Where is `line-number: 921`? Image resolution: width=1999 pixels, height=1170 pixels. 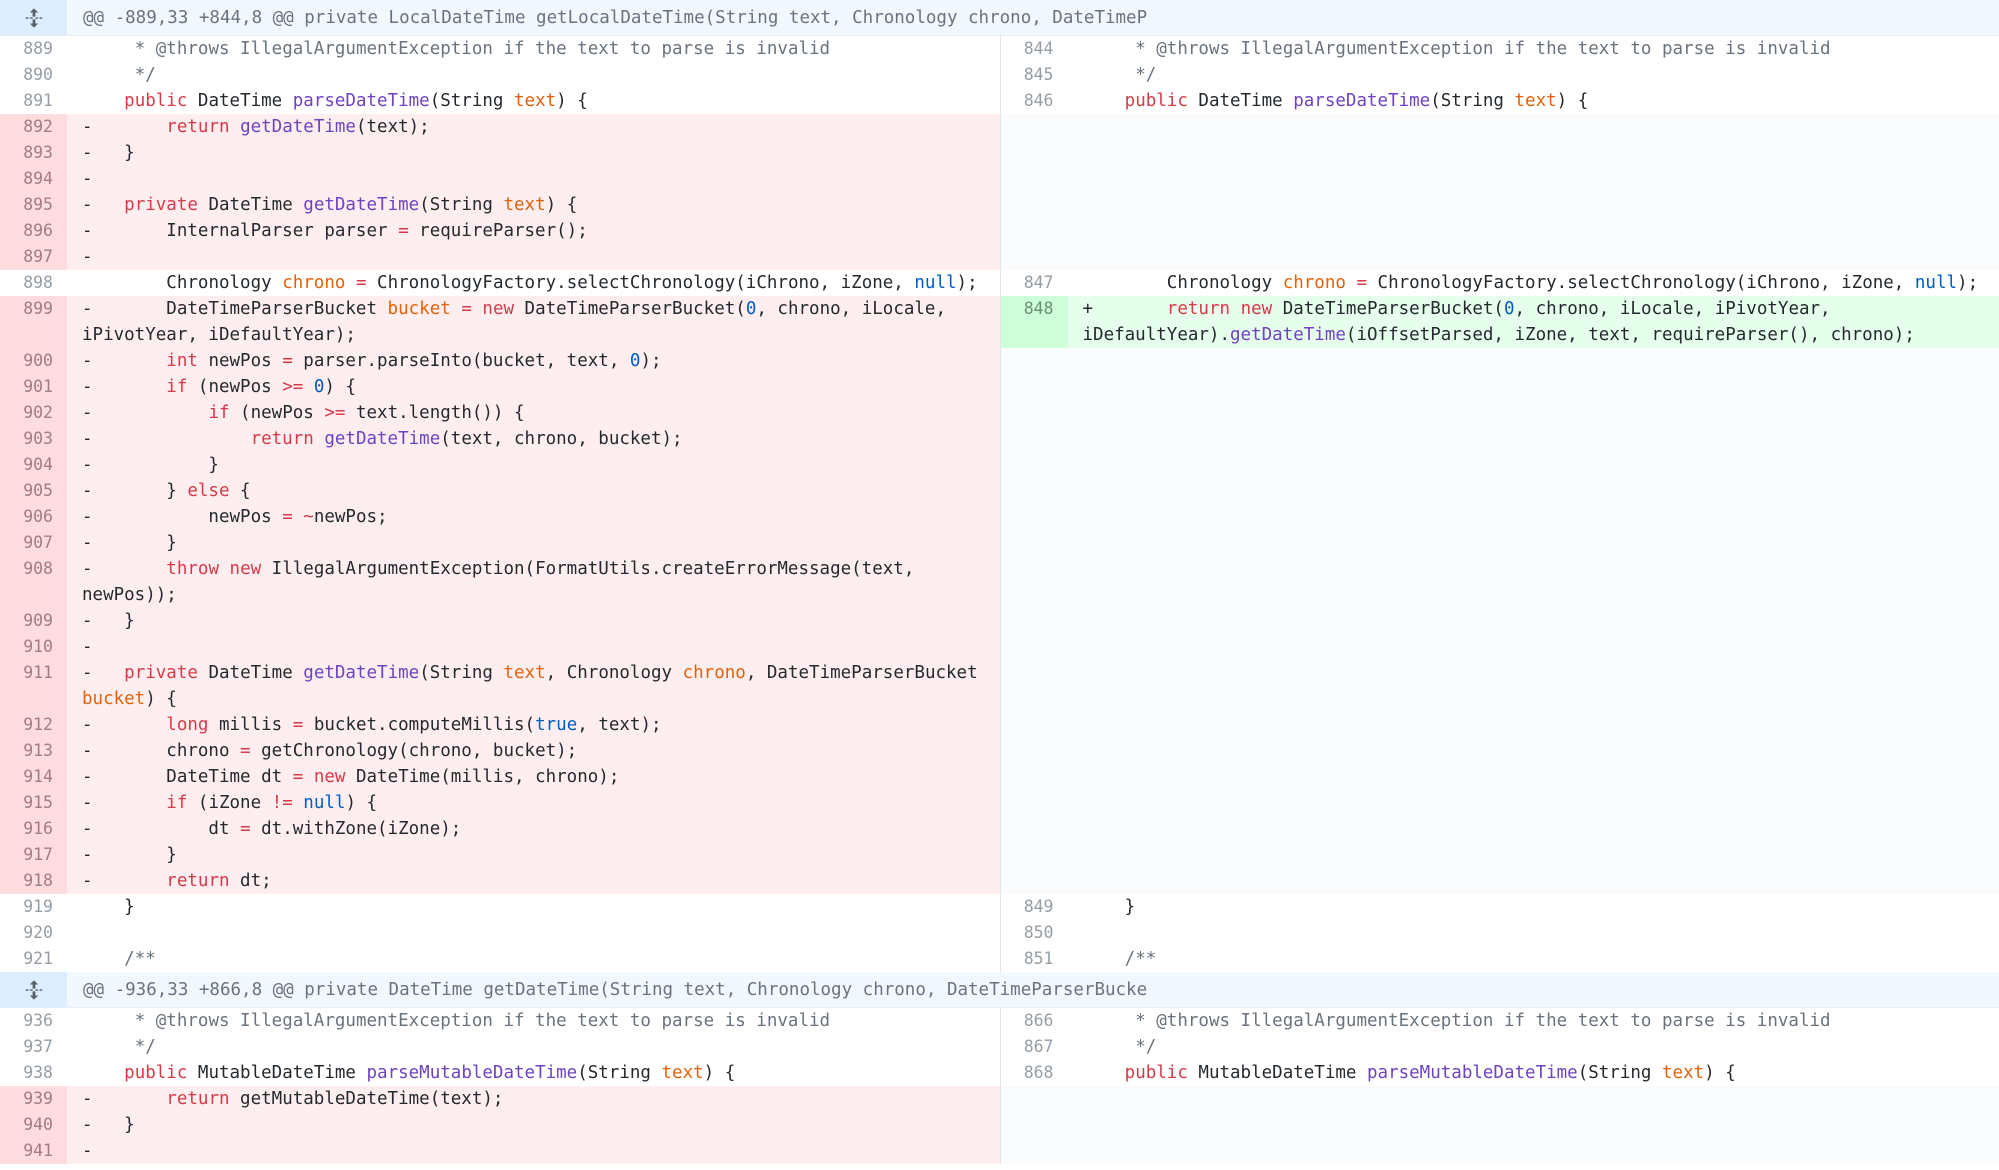 line-number: 921 is located at coordinates (33, 959).